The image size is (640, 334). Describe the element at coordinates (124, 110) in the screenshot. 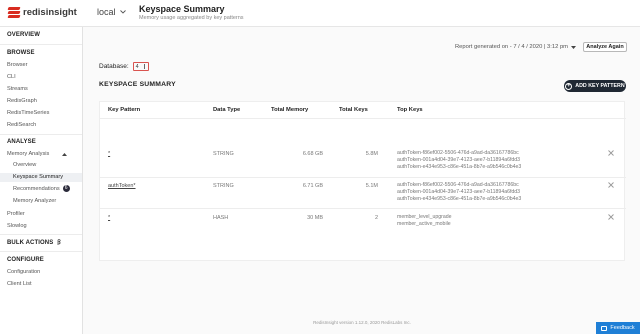

I see `column-header-key-pattern: Key Pattern` at that location.